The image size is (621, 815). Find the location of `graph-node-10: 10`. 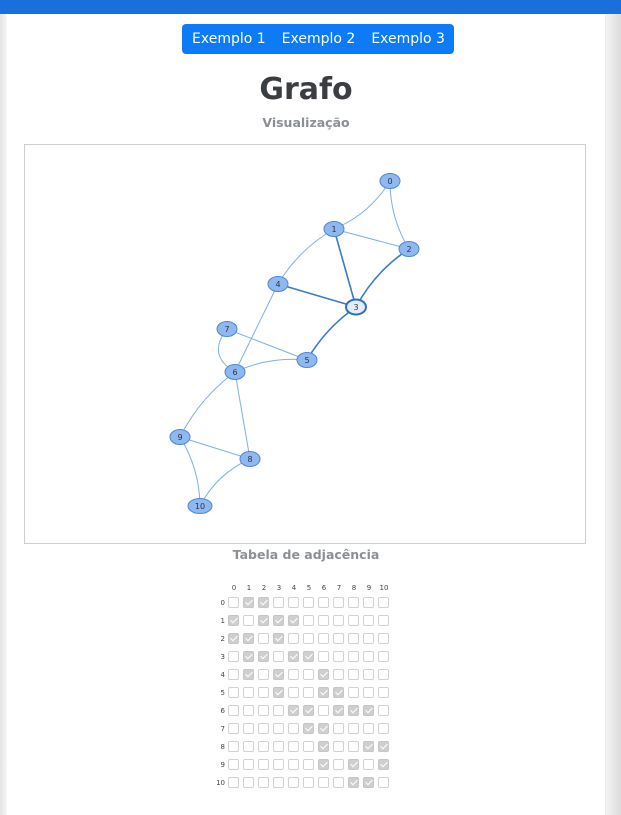

graph-node-10: 10 is located at coordinates (200, 506).